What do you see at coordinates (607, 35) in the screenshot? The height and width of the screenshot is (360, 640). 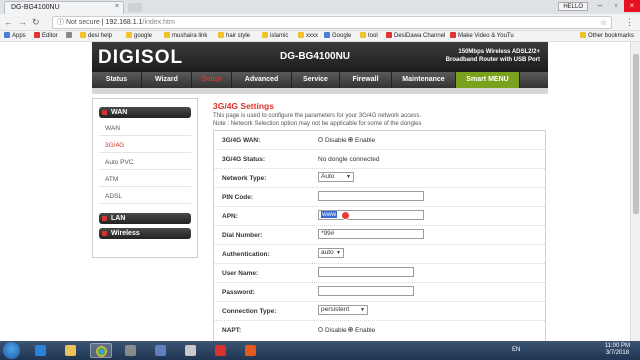 I see `bookmark-other: Other bookmarks` at bounding box center [607, 35].